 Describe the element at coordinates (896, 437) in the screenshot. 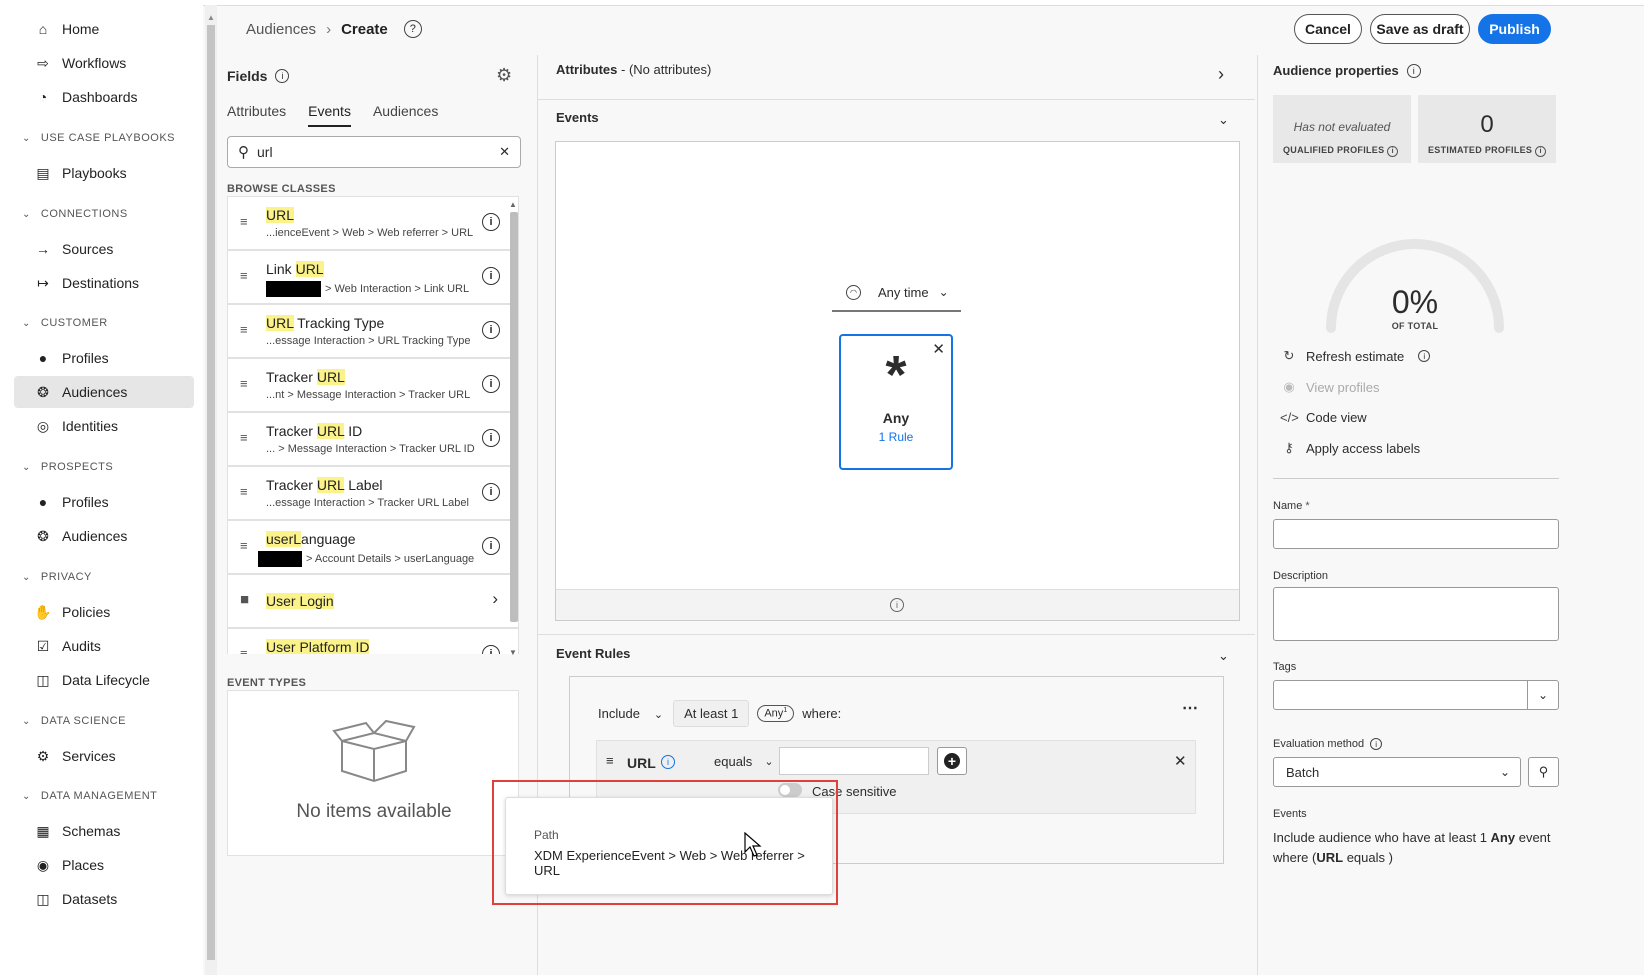

I see `card-rule-link: 1 Rule` at that location.